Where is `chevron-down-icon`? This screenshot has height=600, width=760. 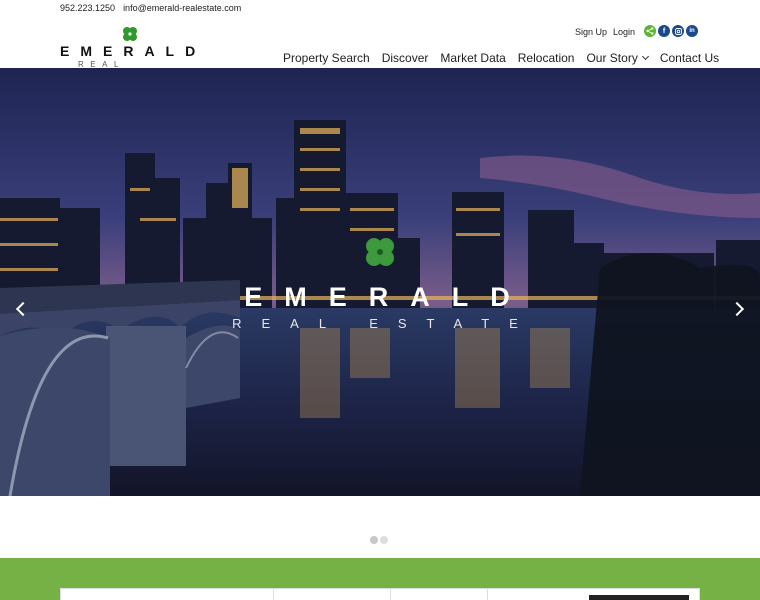
chevron-down-icon is located at coordinates (645, 56).